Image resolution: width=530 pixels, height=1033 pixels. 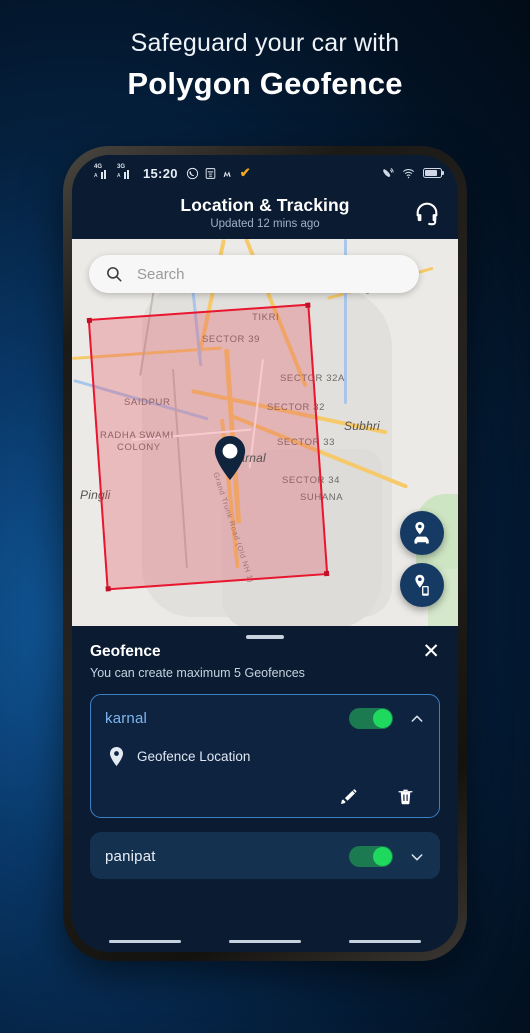 I want to click on page-title: Location & Tracking, so click(x=265, y=205).